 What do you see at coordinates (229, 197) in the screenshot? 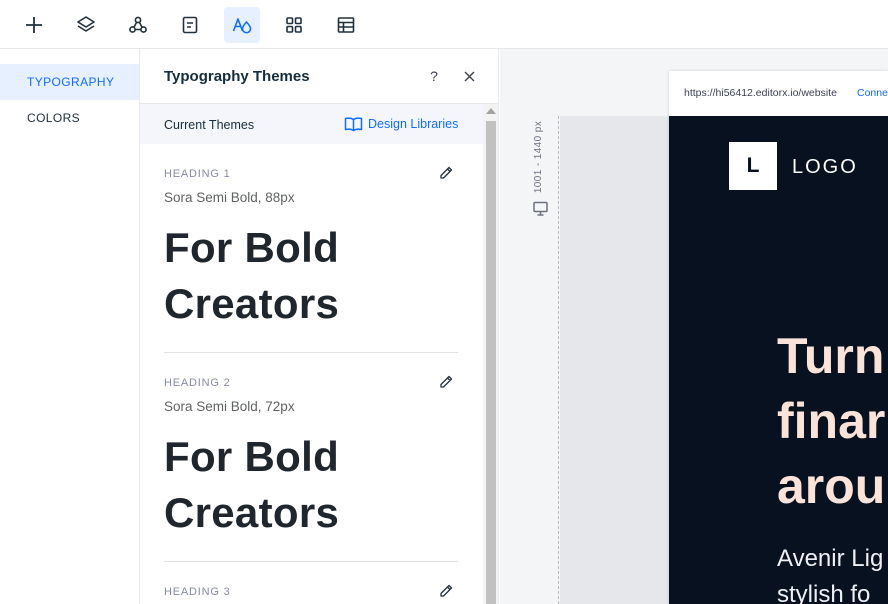
I see `theme-spec: Sora Semi Bold, 88px` at bounding box center [229, 197].